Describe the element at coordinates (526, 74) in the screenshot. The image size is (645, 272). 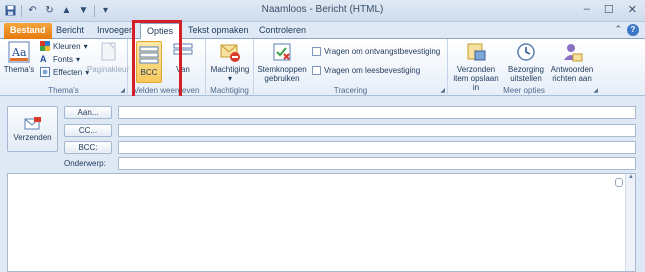
I see `delay-label: Bezorging uitstellen` at that location.